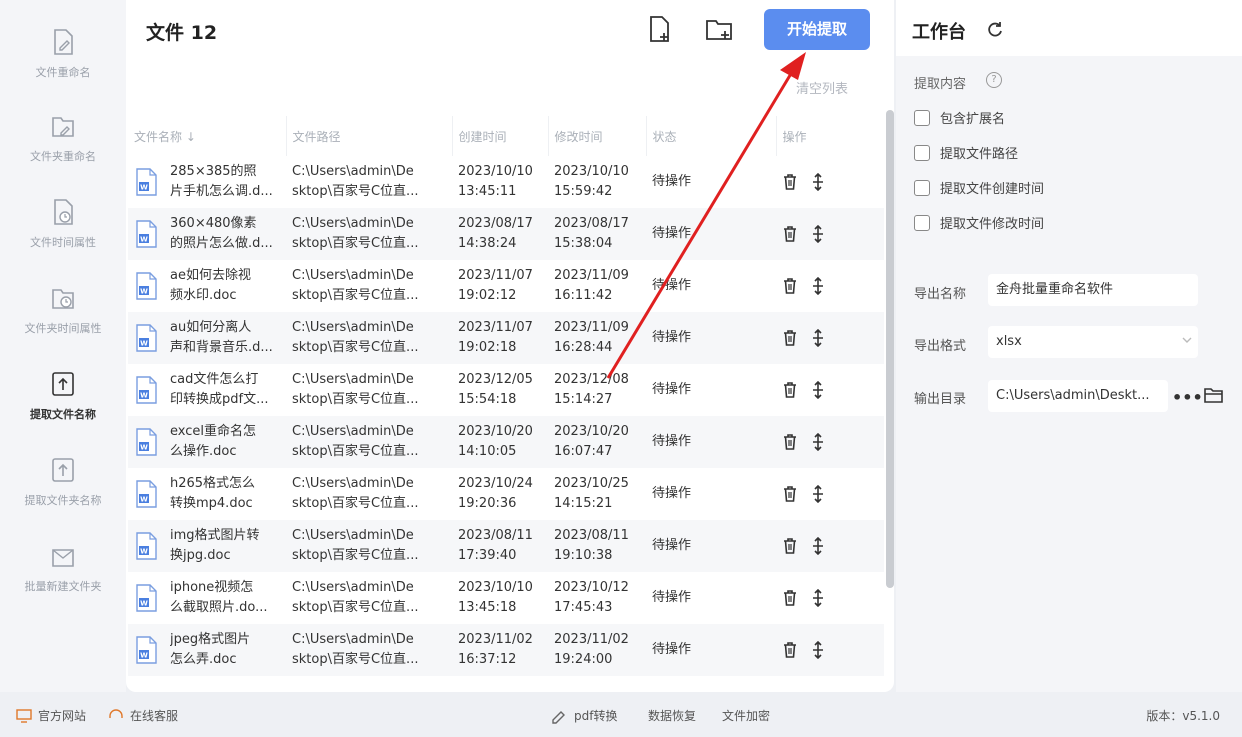  What do you see at coordinates (63, 582) in the screenshot?
I see `sidebar-item-batch-new-folder: 批量新建文件夹` at bounding box center [63, 582].